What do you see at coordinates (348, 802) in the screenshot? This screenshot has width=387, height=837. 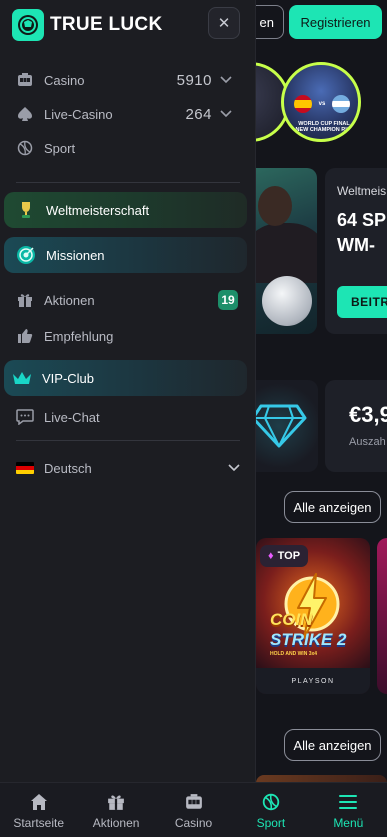 I see `menu-icon` at bounding box center [348, 802].